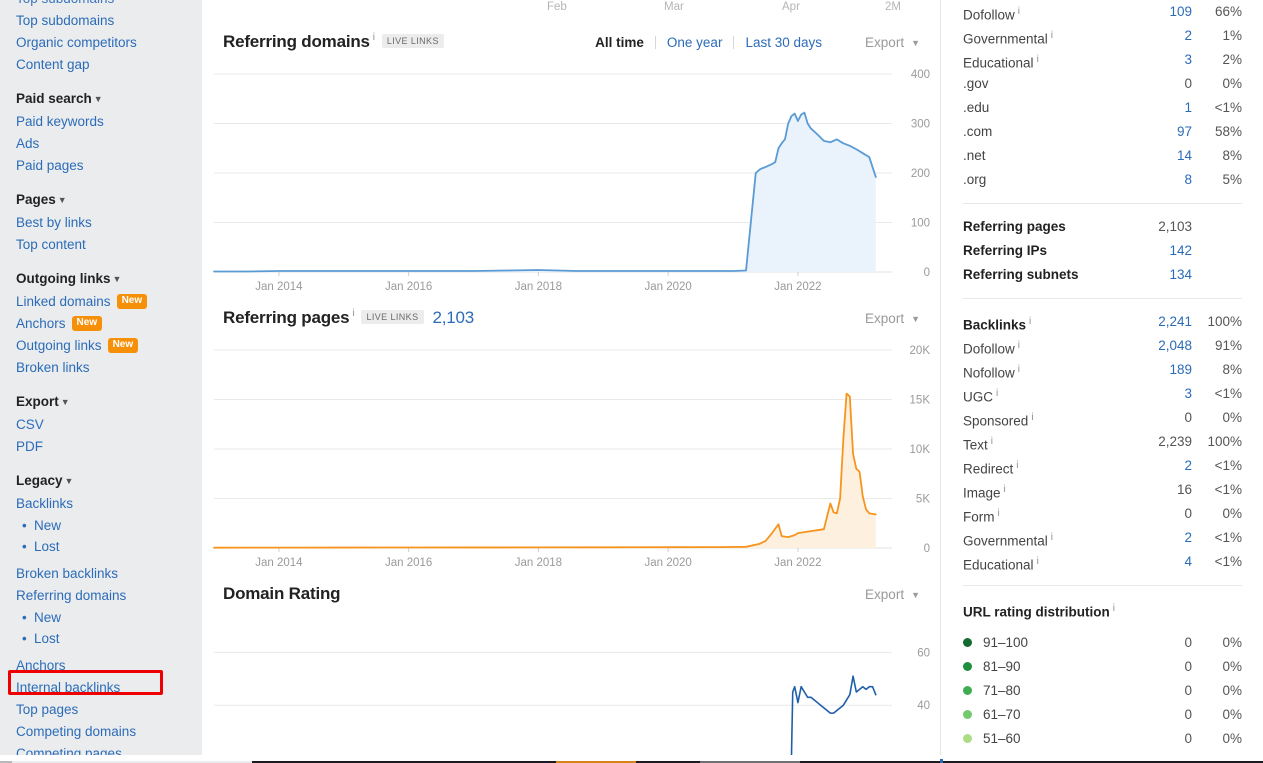 This screenshot has width=1263, height=763. Describe the element at coordinates (101, 223) in the screenshot. I see `sidebar-item-best-by-links: Best by links` at that location.